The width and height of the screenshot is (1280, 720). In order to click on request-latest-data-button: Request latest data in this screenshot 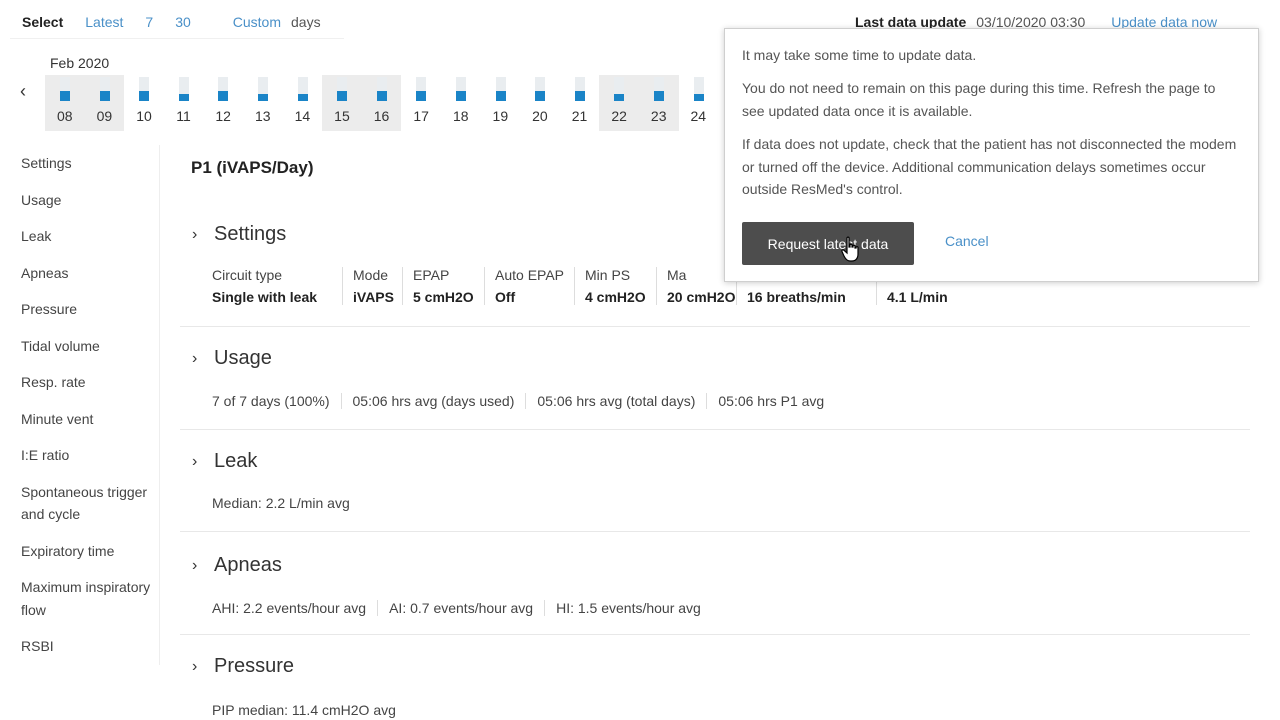, I will do `click(828, 243)`.